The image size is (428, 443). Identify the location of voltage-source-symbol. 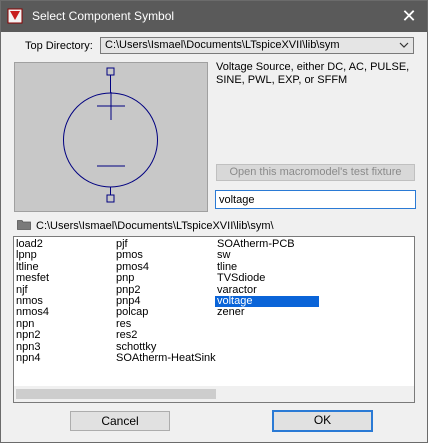
(110, 135).